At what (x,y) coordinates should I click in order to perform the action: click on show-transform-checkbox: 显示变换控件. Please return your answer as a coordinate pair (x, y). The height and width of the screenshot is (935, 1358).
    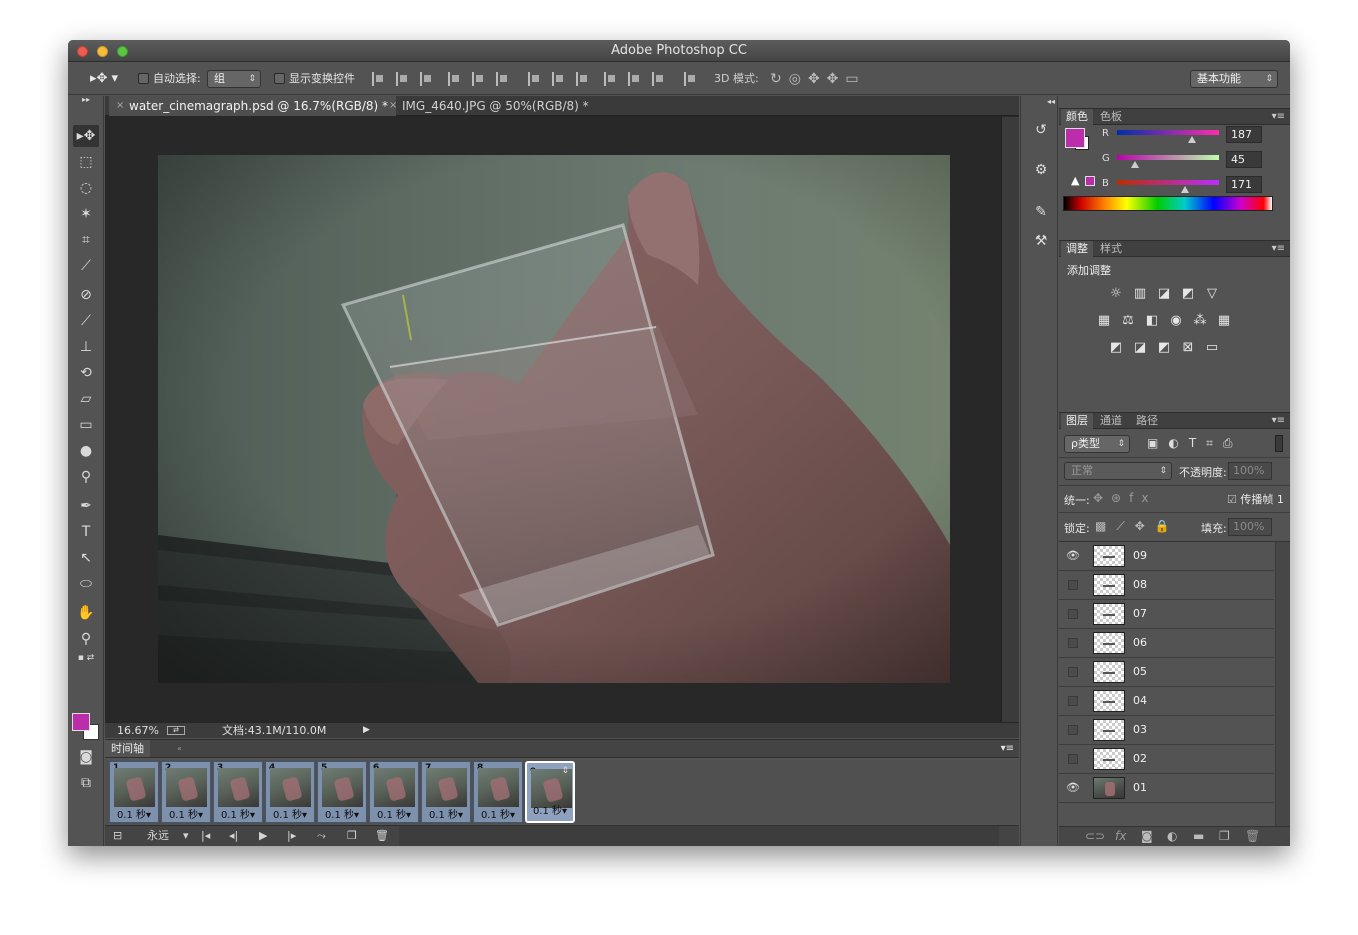
    Looking at the image, I should click on (314, 79).